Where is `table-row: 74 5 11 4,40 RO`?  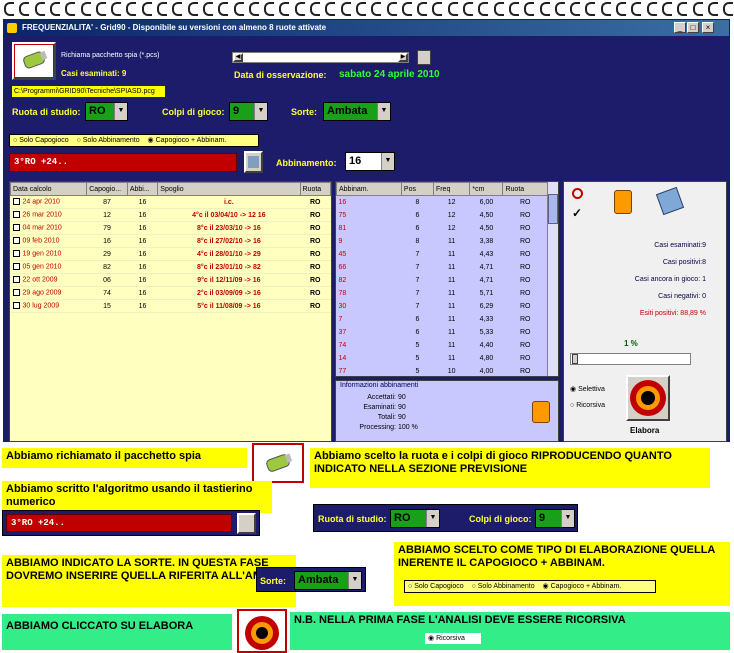
table-row: 74 5 11 4,40 RO is located at coordinates (442, 345).